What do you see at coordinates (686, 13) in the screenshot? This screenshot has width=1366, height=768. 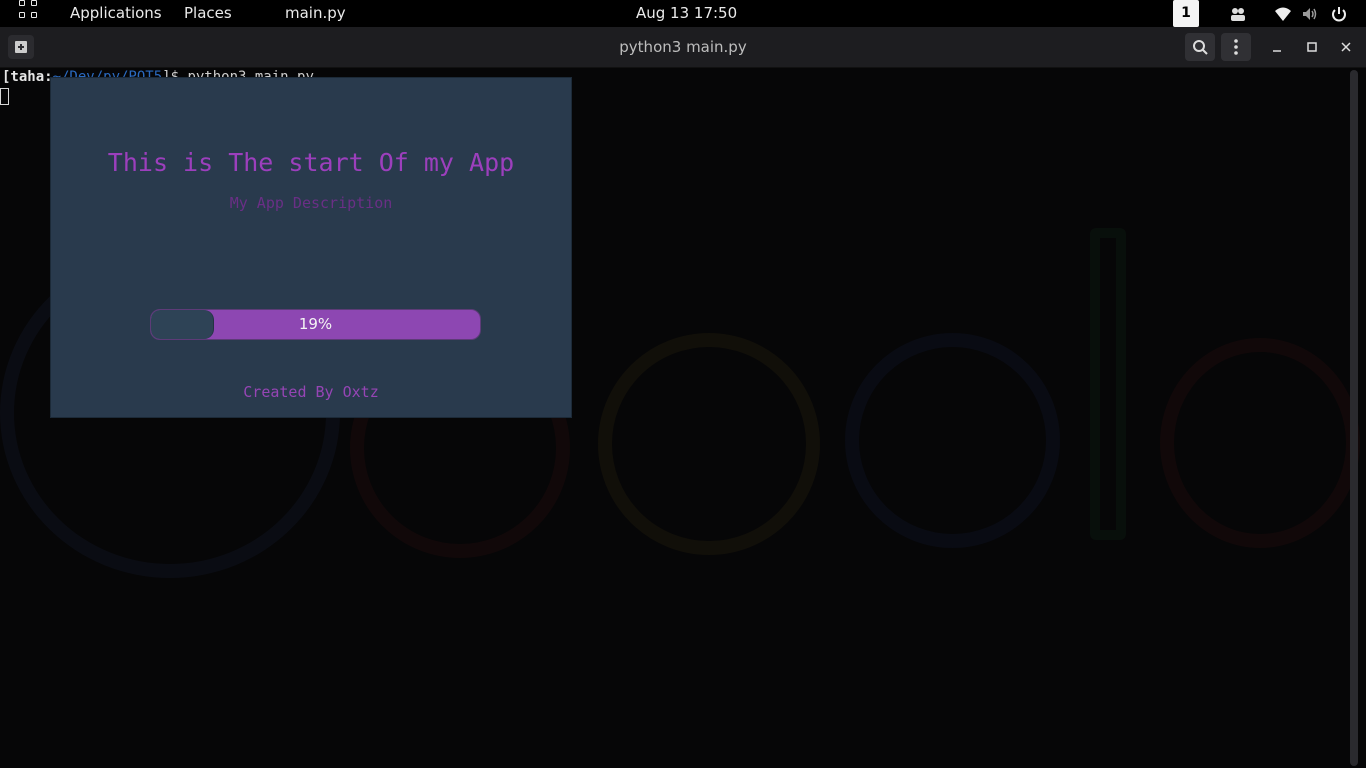 I see `clock: Aug 13 17:50` at bounding box center [686, 13].